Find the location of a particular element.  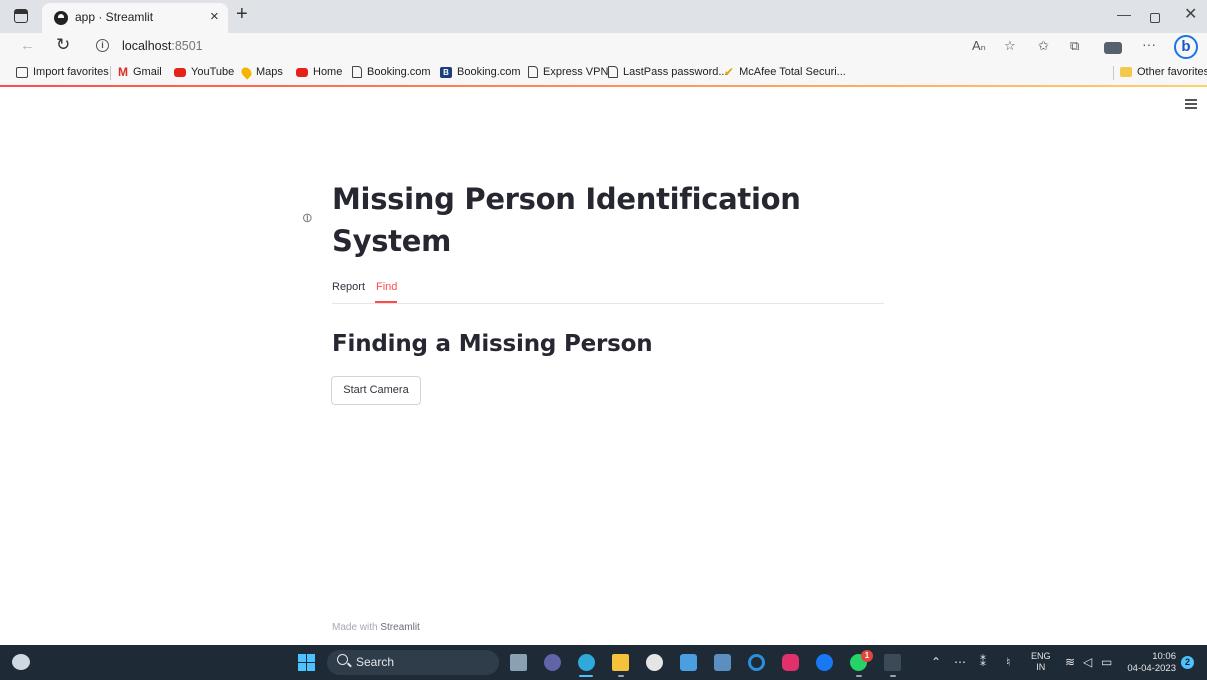

tab-list: Report Find is located at coordinates (608, 291).